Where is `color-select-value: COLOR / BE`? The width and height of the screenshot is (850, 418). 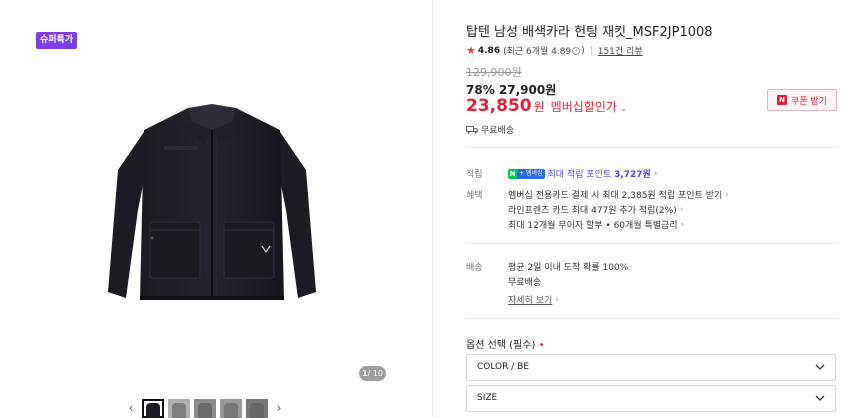 color-select-value: COLOR / BE is located at coordinates (503, 367).